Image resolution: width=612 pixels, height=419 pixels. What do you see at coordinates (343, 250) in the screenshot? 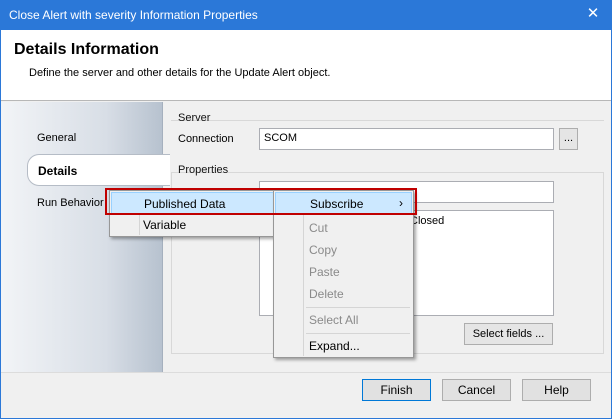
I see `menu-item-copy: Copy` at bounding box center [343, 250].